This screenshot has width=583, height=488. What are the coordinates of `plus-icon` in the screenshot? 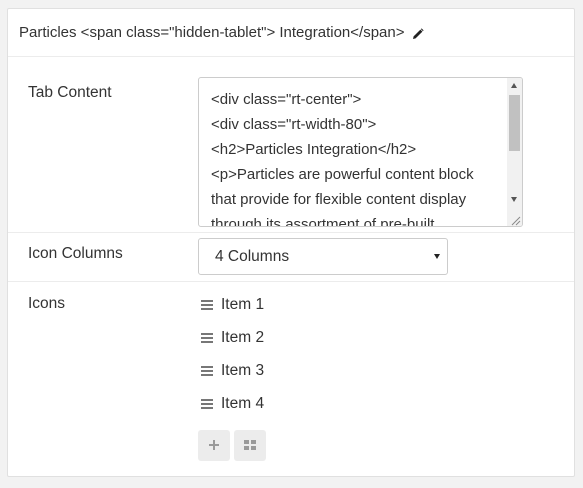 It's located at (214, 446).